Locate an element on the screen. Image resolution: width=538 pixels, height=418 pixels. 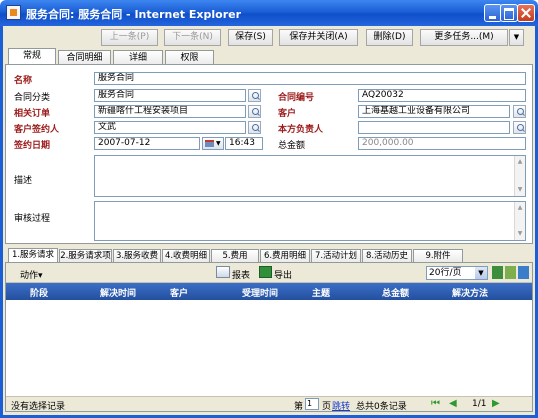
tab-permissions: 权限 is located at coordinates (189, 57).